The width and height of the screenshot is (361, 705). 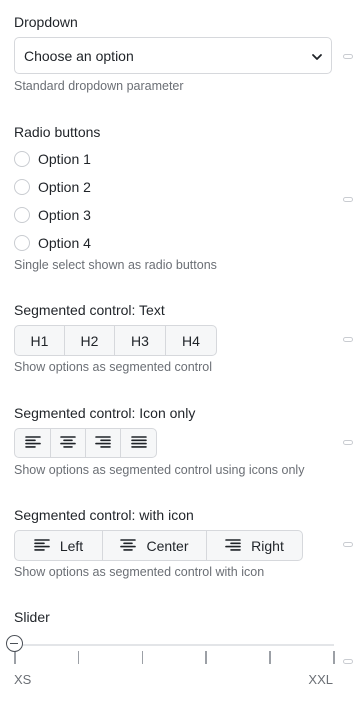 I want to click on radio-option-label: Option 3, so click(x=64, y=215).